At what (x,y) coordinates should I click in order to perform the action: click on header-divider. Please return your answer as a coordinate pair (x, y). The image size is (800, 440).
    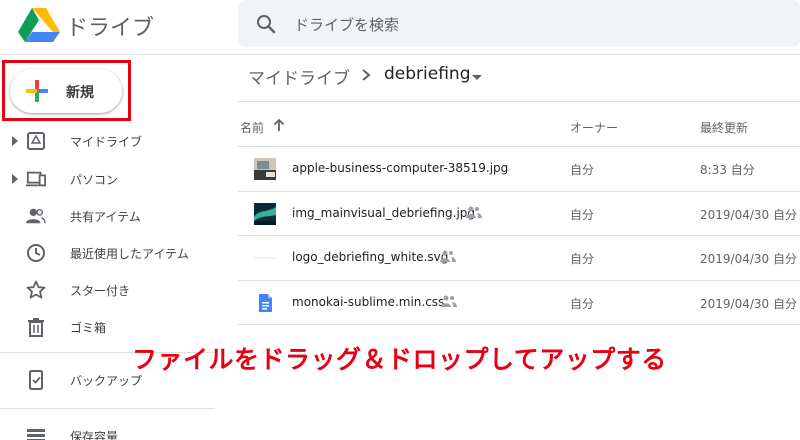
    Looking at the image, I should click on (400, 54).